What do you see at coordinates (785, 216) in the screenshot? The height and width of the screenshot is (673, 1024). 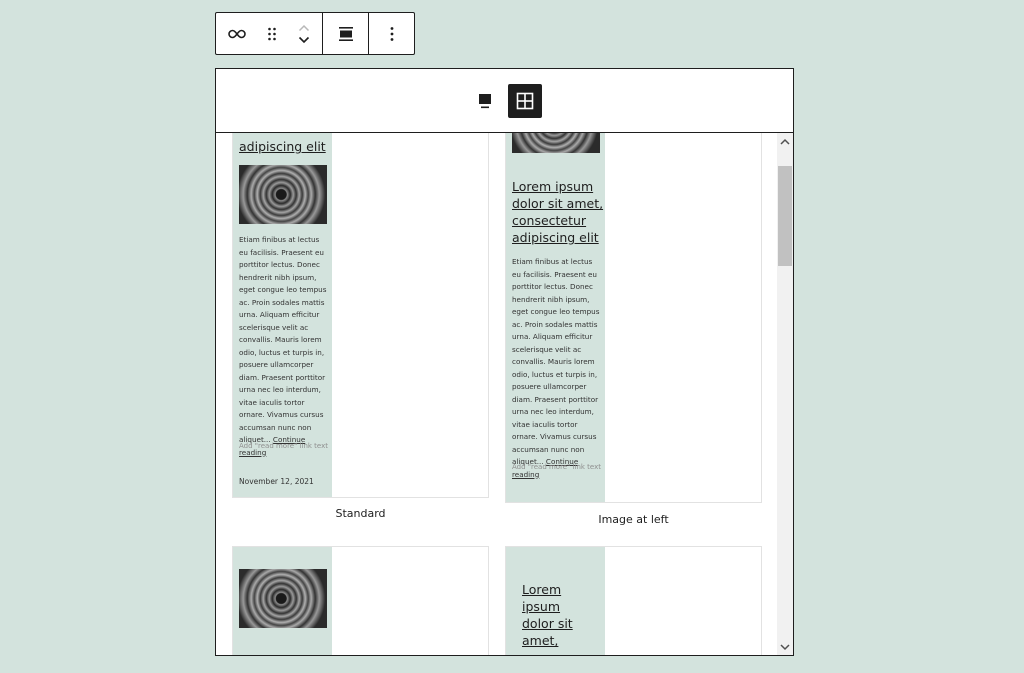 I see `scrollbar-thumb` at bounding box center [785, 216].